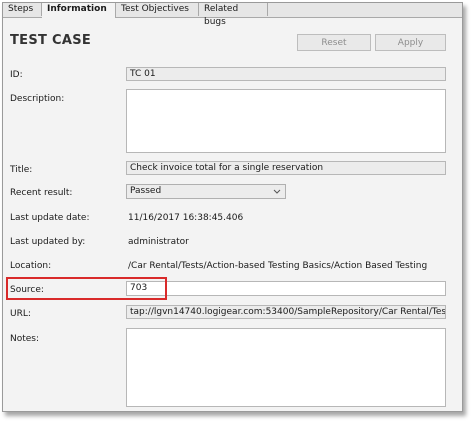 The width and height of the screenshot is (471, 421). Describe the element at coordinates (79, 10) in the screenshot. I see `tab-information: Information` at that location.